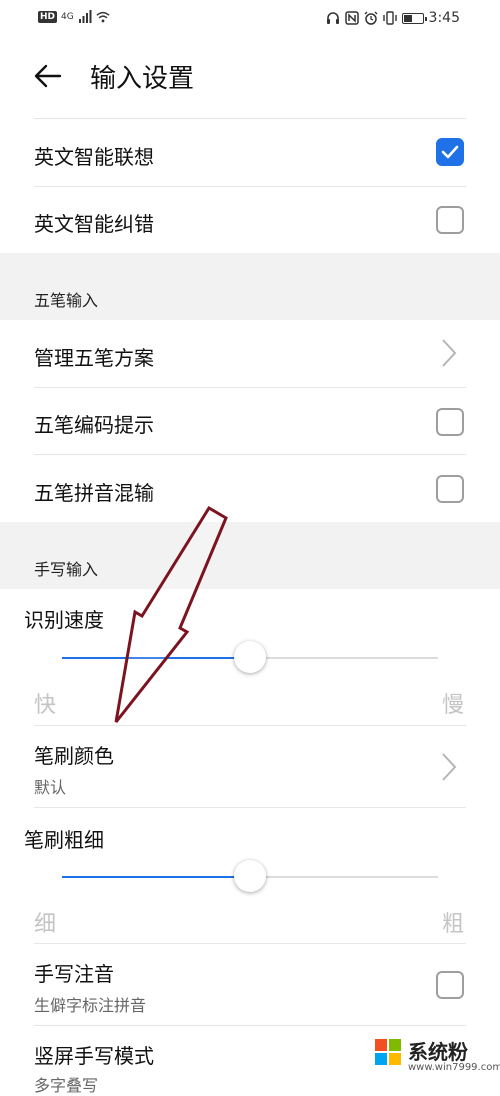 This screenshot has height=1096, width=500. Describe the element at coordinates (250, 152) in the screenshot. I see `english-suggest-row: 英文智能联想` at that location.